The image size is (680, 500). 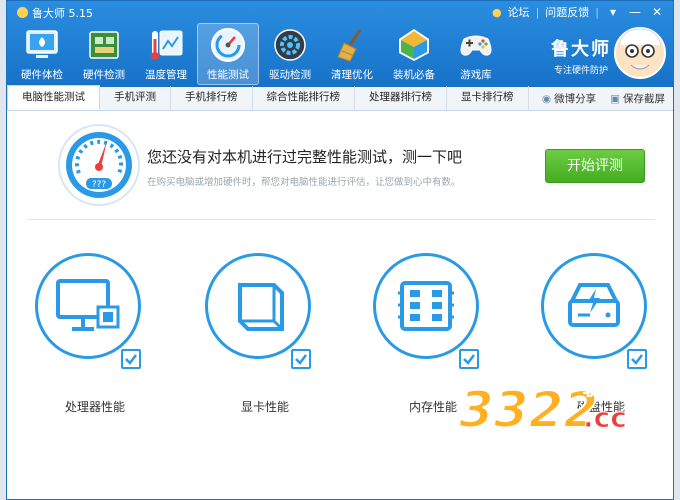 What do you see at coordinates (228, 75) in the screenshot?
I see `toolbar-label: 性能测试` at bounding box center [228, 75].